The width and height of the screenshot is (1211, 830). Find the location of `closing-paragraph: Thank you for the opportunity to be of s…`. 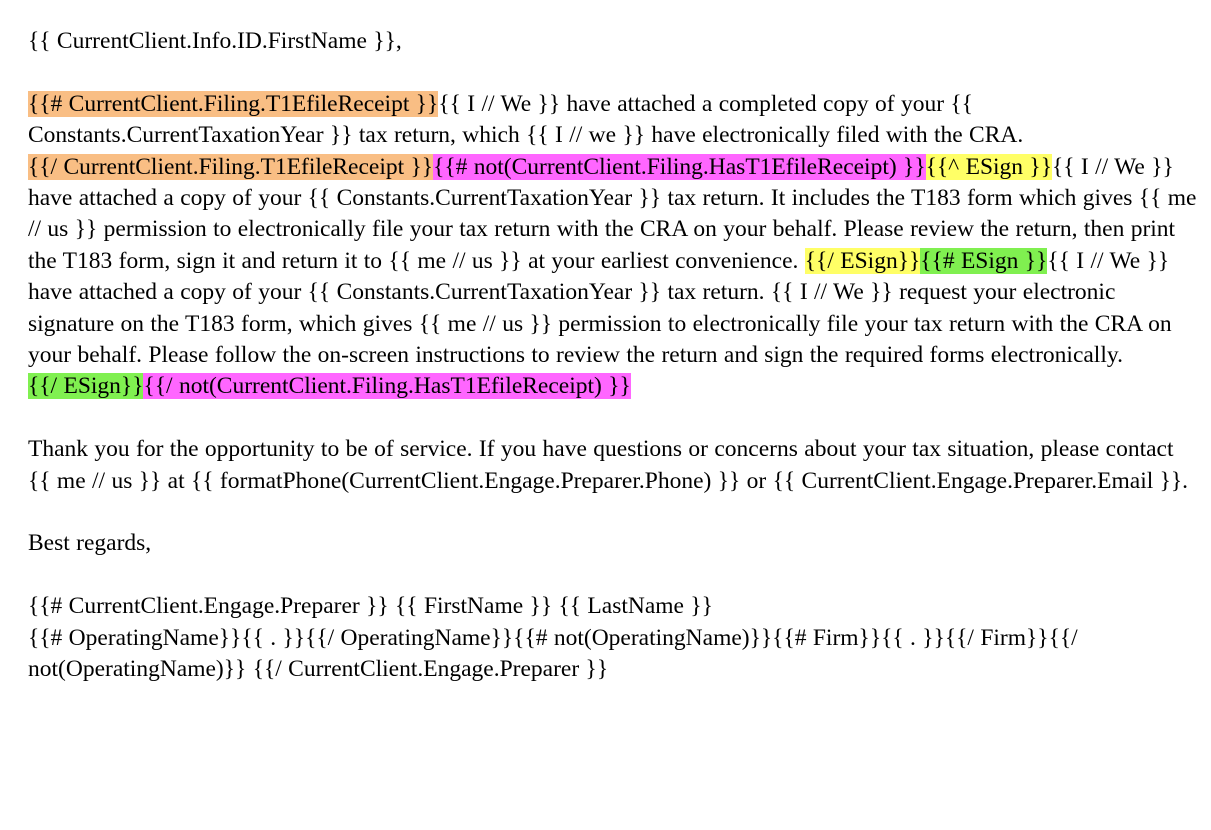

closing-paragraph: Thank you for the opportunity to be of s… is located at coordinates (608, 465).